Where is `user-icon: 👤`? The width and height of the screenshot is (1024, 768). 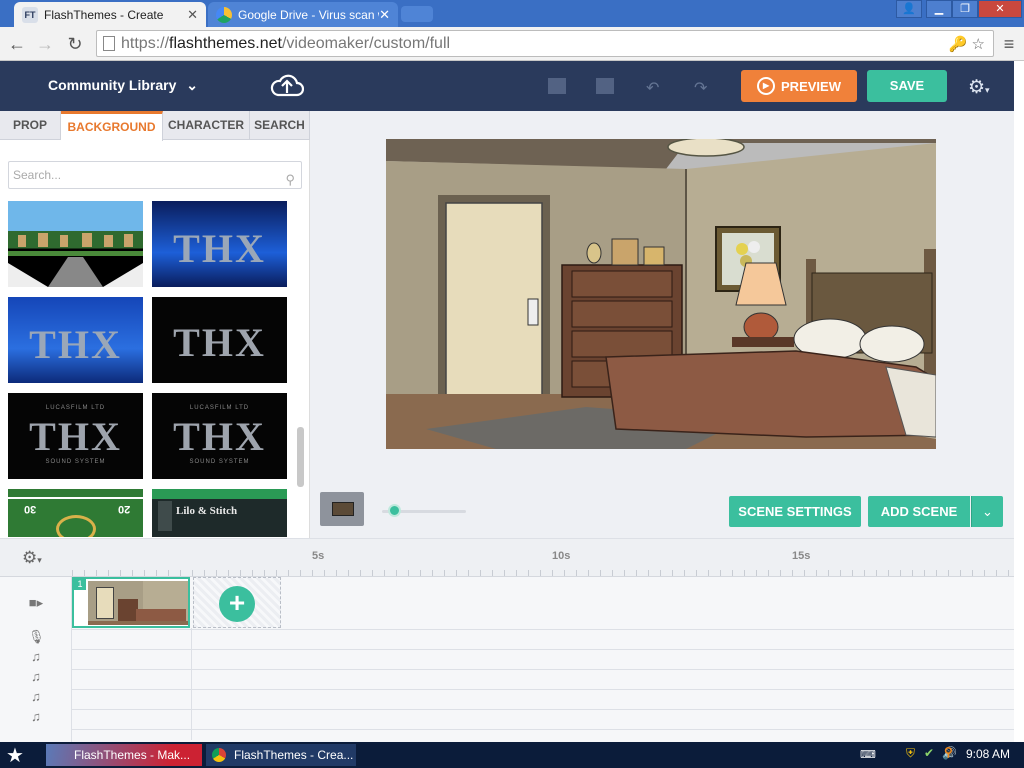 user-icon: 👤 is located at coordinates (909, 9).